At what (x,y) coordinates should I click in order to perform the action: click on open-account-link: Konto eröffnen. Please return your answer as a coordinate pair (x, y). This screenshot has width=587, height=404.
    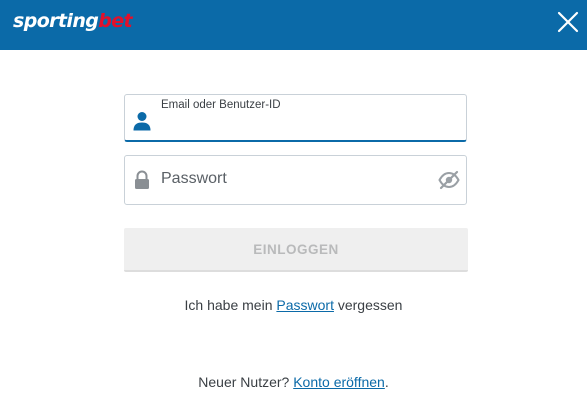
    Looking at the image, I should click on (339, 382).